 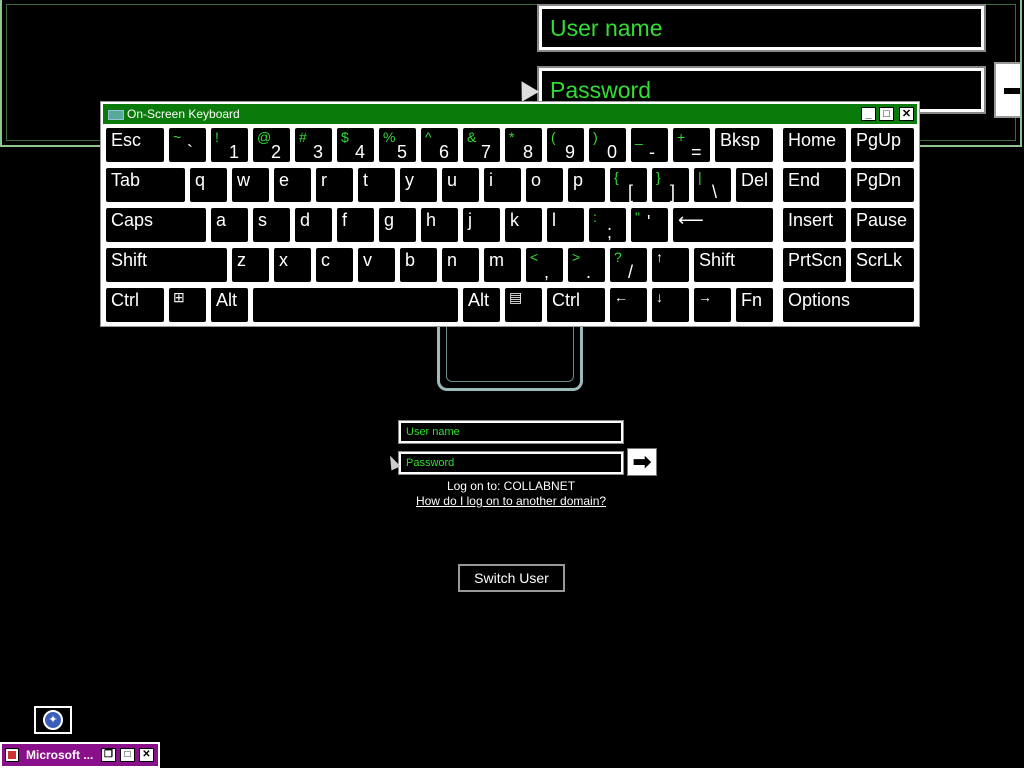 What do you see at coordinates (621, 297) in the screenshot?
I see `left-arrow-icon: ←` at bounding box center [621, 297].